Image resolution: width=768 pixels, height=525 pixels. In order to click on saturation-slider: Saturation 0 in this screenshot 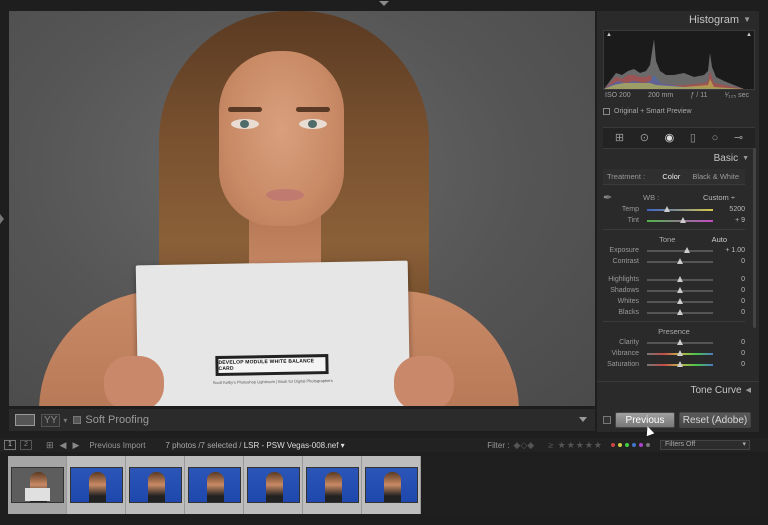, I will do `click(674, 364)`.